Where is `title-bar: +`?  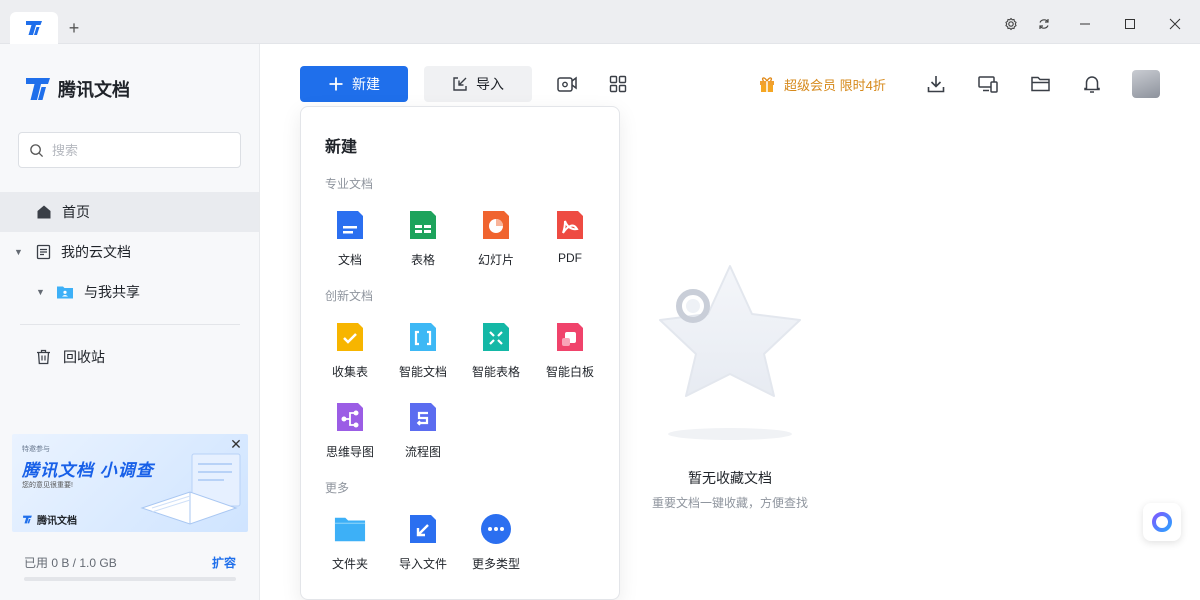
title-bar: + is located at coordinates (600, 22).